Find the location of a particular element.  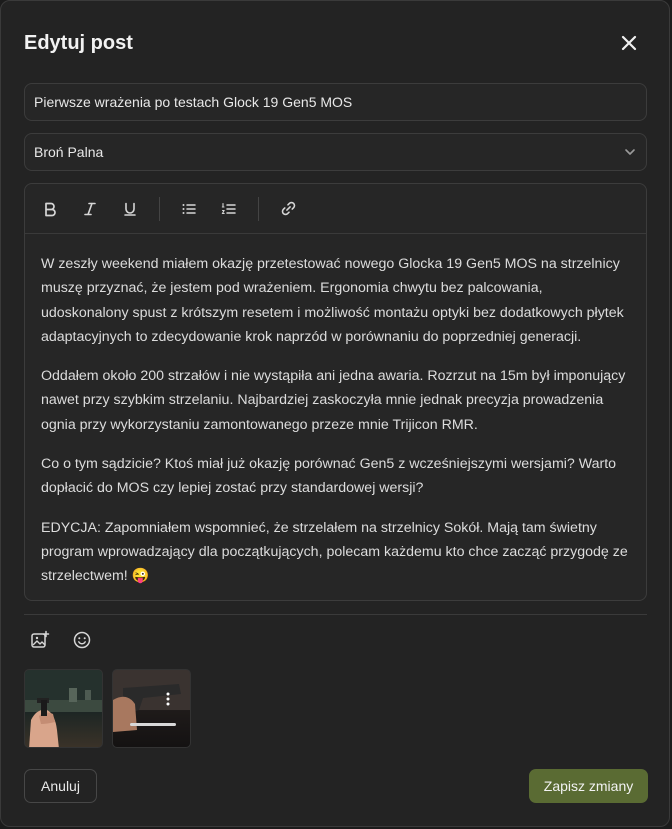

emoji-button is located at coordinates (82, 640).